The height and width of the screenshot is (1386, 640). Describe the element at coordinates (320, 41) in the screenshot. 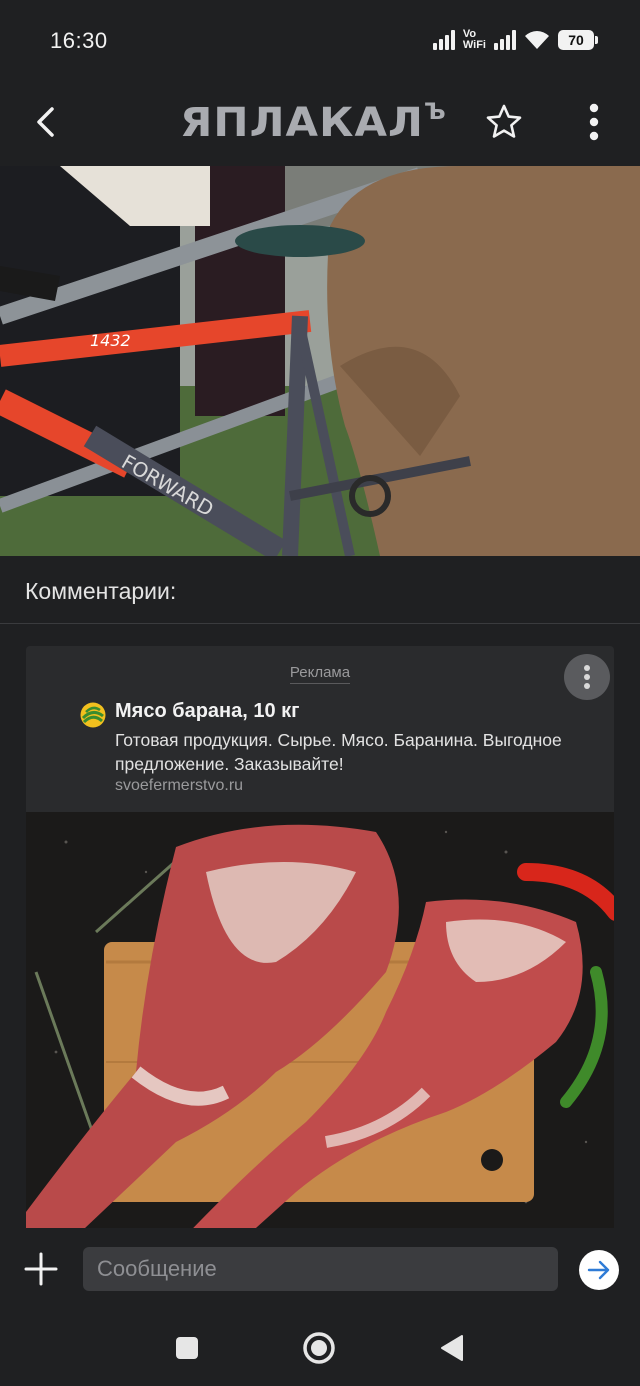

I see `status-bar: 16:30 Vo WiFi 70` at that location.